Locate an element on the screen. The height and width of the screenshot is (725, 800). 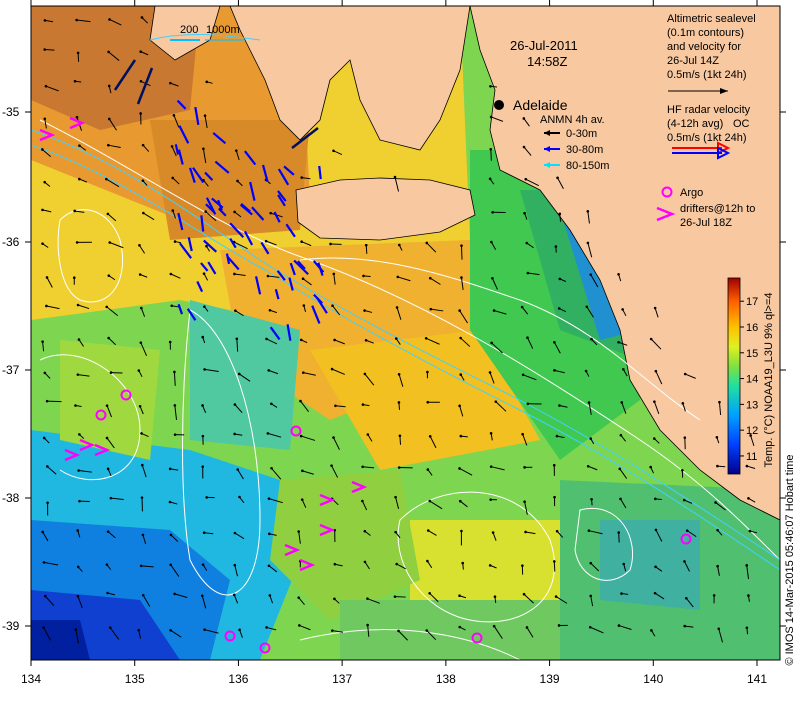
map-time: 14:58Z is located at coordinates (547, 61).